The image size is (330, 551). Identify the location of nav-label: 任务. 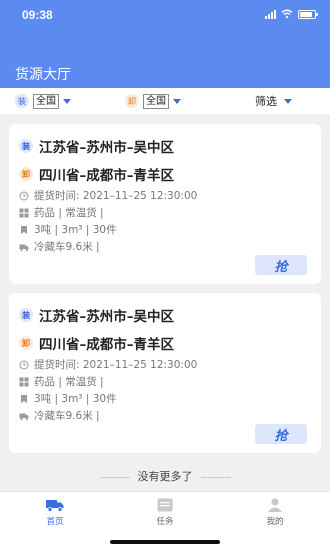
(165, 522).